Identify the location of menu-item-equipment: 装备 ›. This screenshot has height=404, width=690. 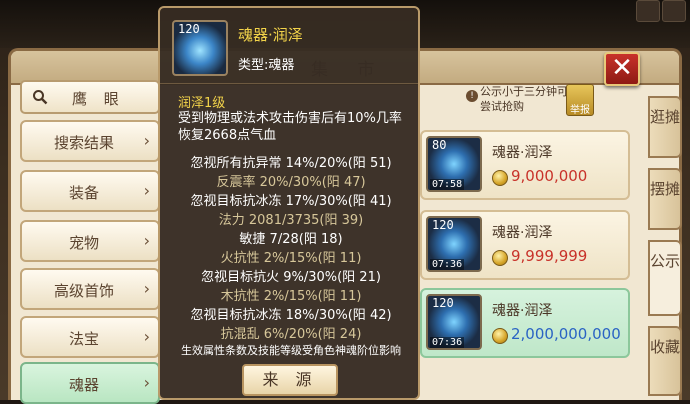
(90, 191).